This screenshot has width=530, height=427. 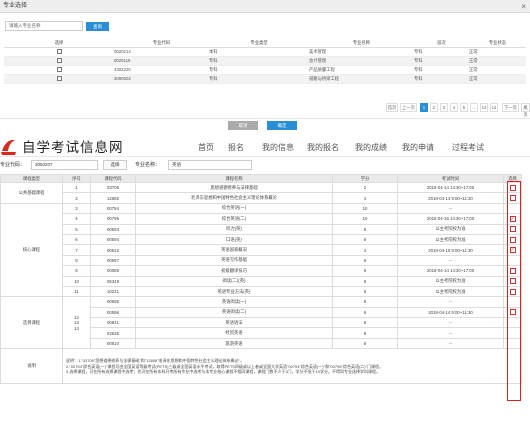 I want to click on course-code-cell: 00593, so click(x=113, y=229).